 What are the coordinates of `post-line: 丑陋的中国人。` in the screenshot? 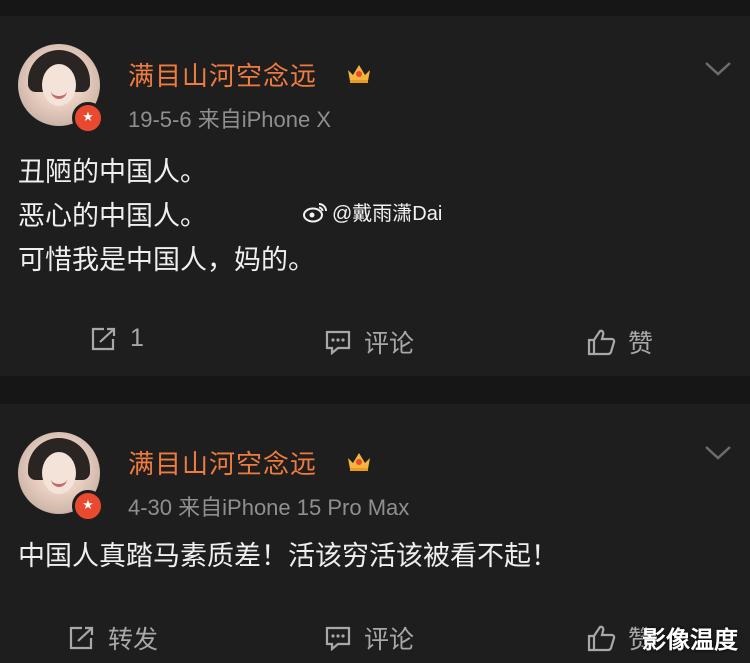 It's located at (112, 172).